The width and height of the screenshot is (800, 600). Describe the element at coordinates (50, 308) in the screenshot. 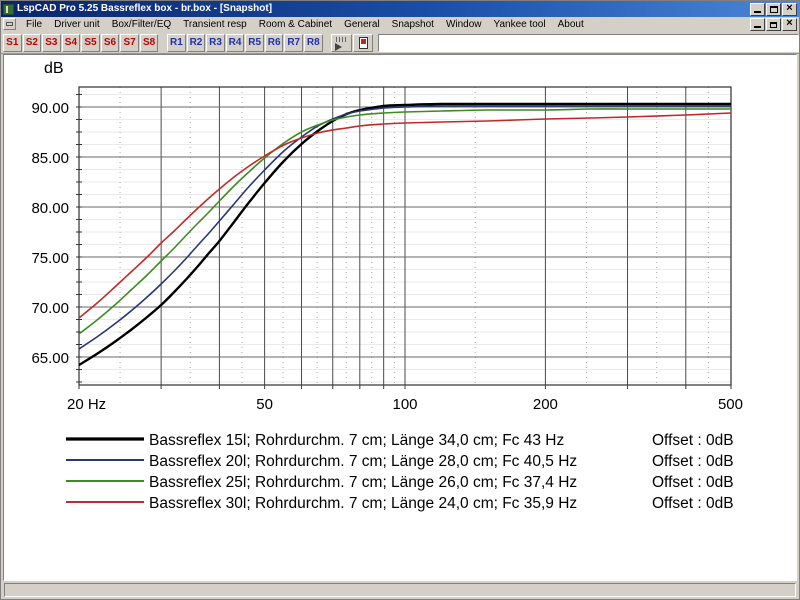

I see `y-axis-tick-label: 70.00` at that location.